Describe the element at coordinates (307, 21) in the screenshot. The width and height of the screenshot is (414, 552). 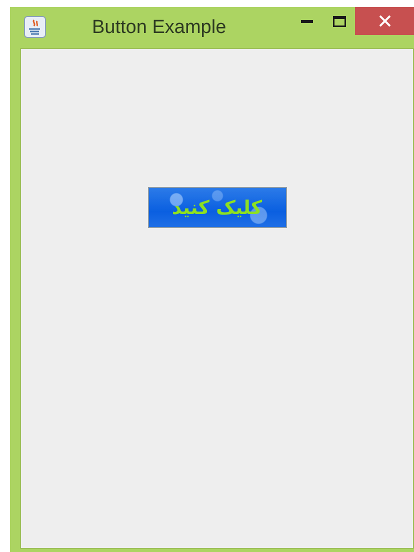
I see `minimize-icon` at that location.